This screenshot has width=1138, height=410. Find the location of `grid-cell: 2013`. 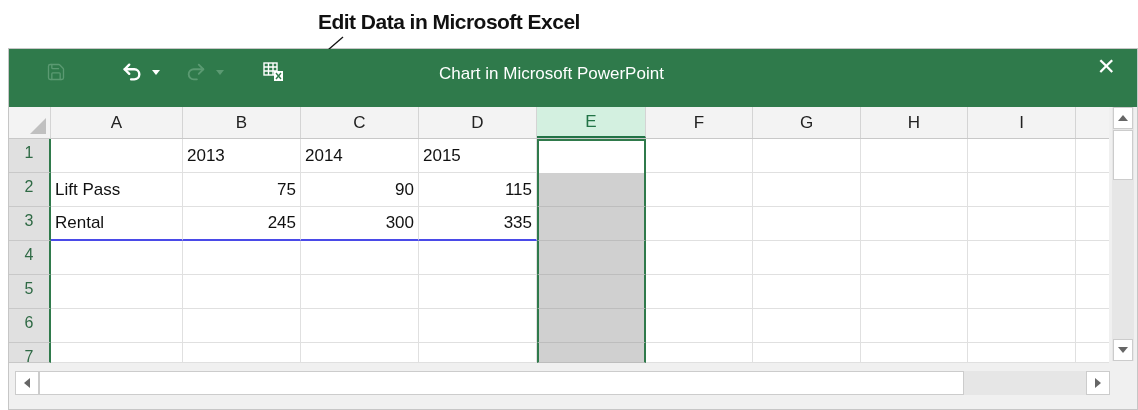

grid-cell: 2013 is located at coordinates (242, 156).